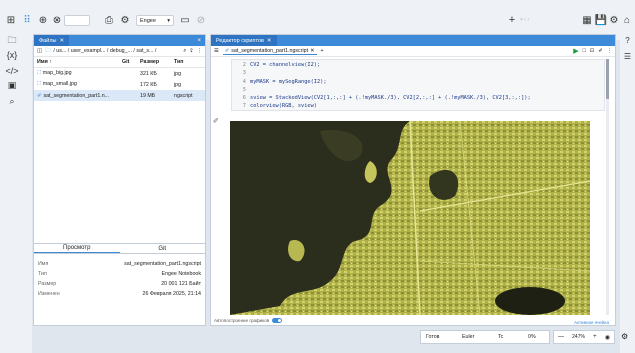  Describe the element at coordinates (148, 95) in the screenshot. I see `file-size: 19 МБ` at that location.